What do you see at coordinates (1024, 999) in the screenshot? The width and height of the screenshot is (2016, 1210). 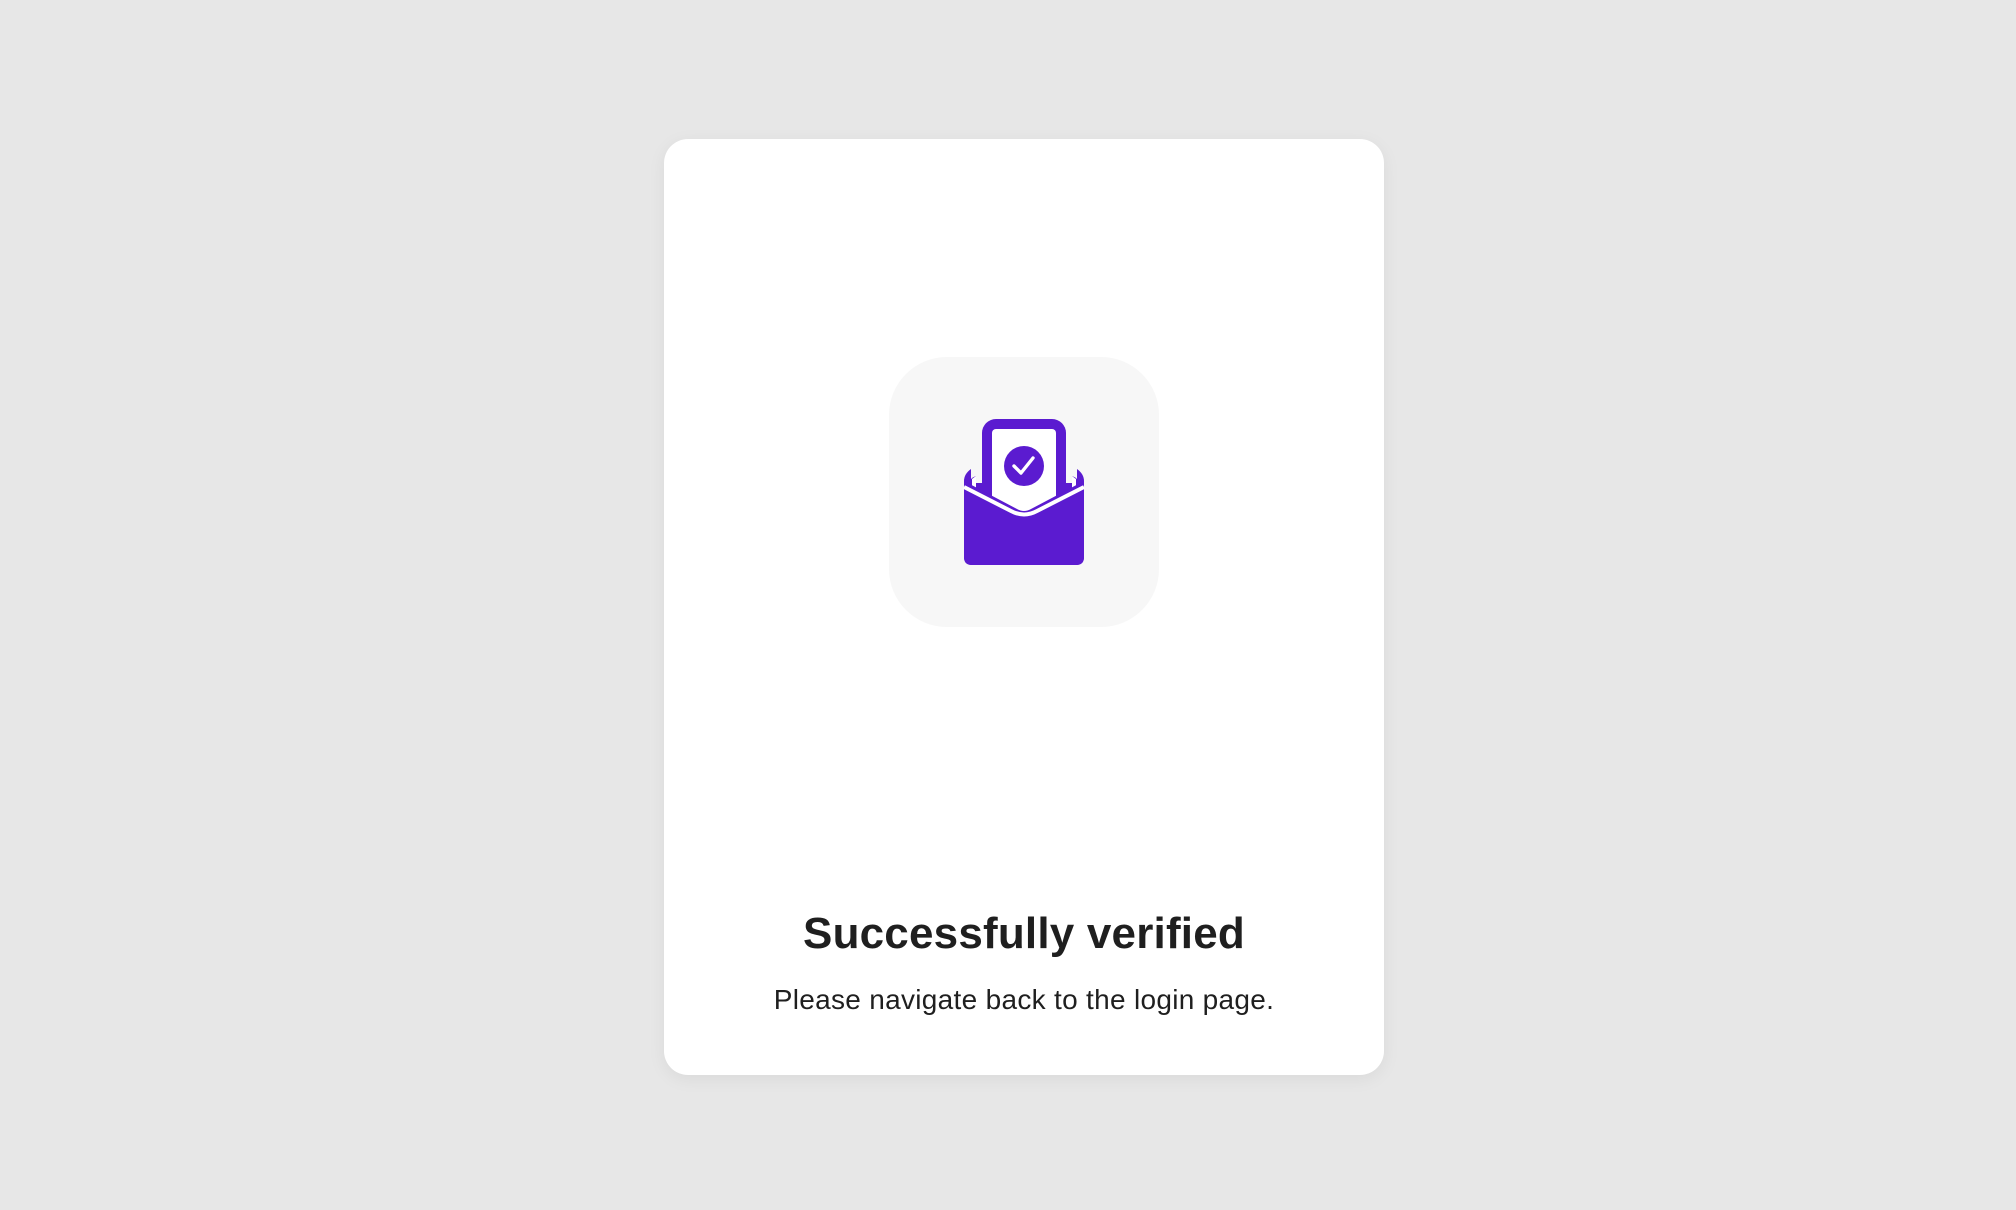 I see `status-message: Please navigate back to the login page.` at bounding box center [1024, 999].